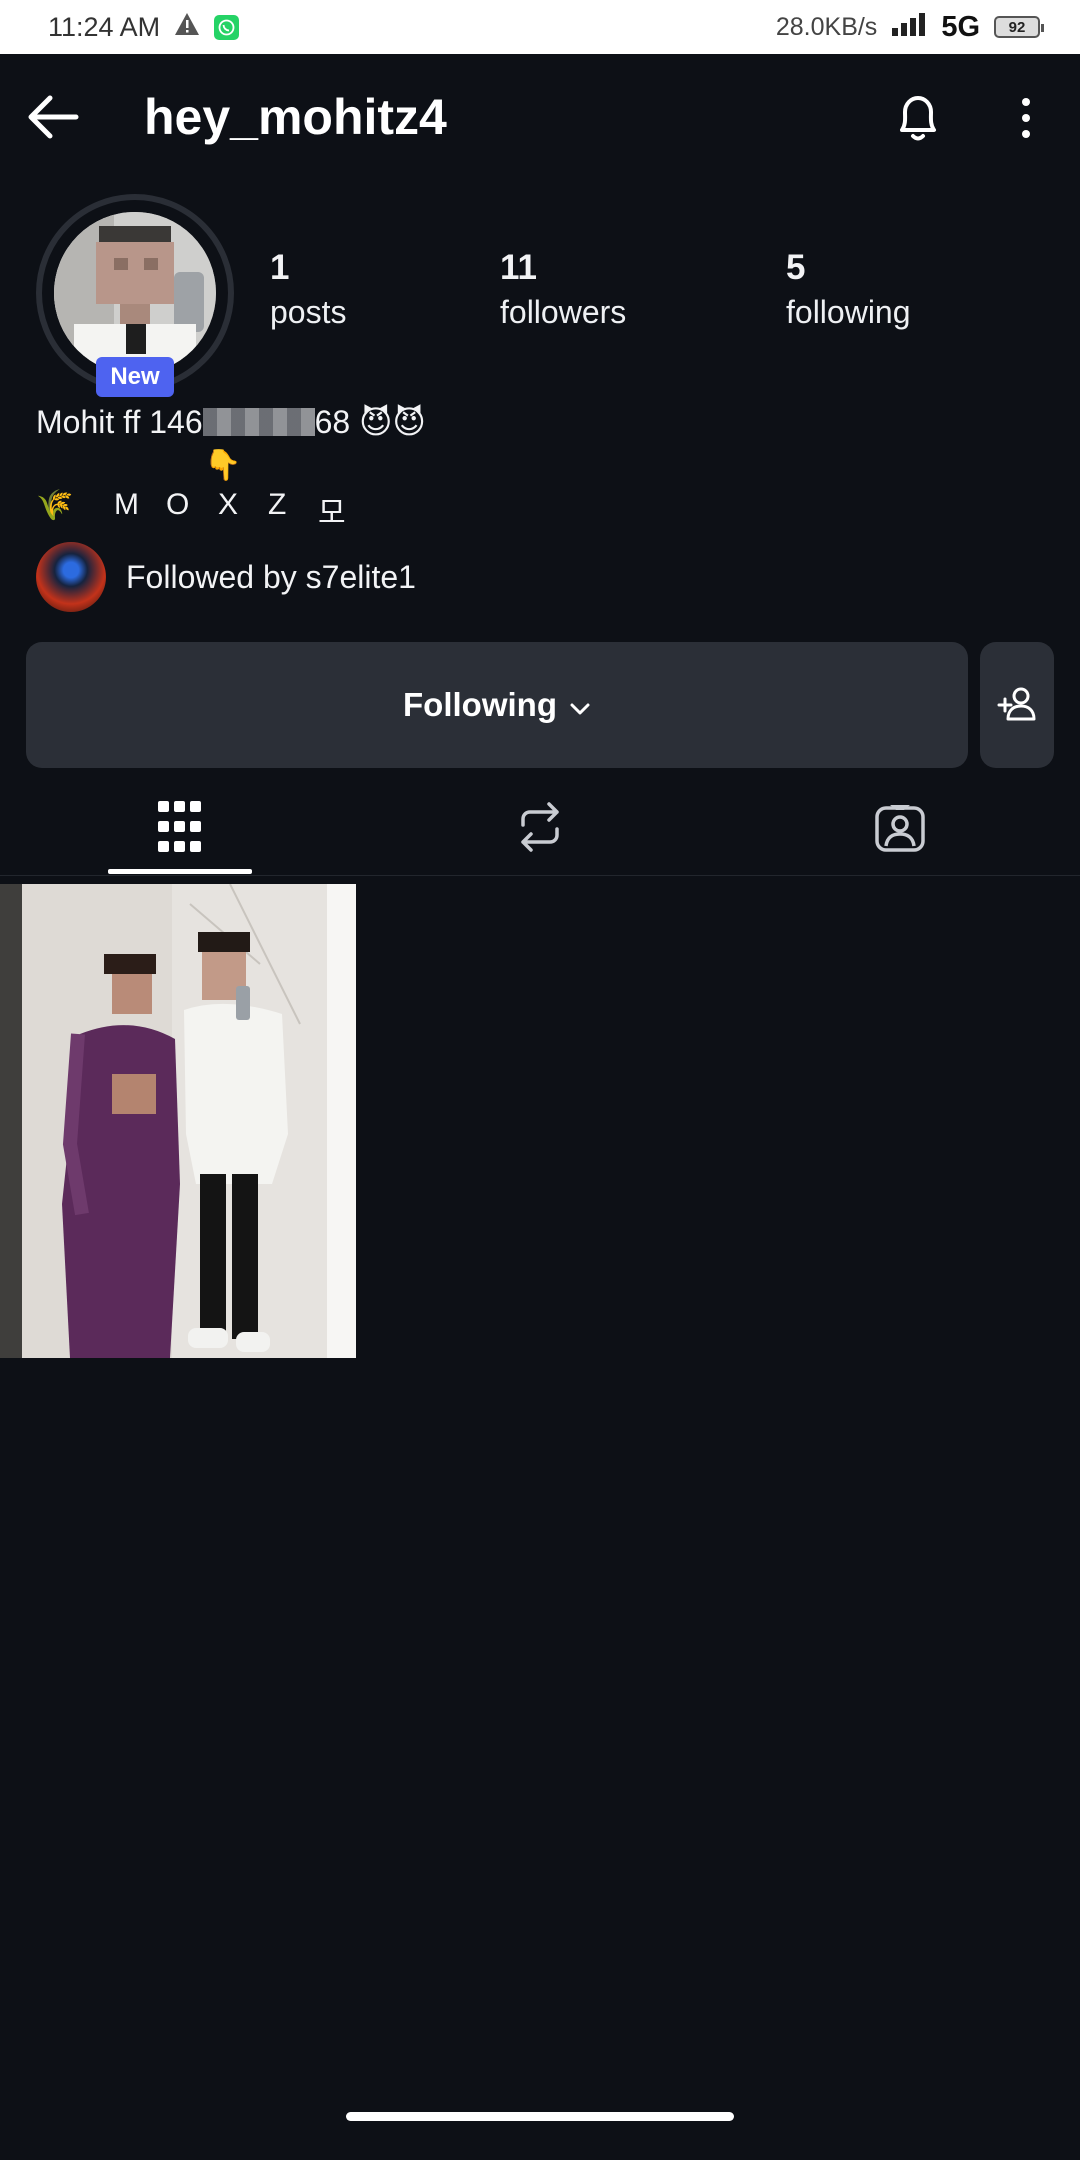 This screenshot has width=1080, height=2160. I want to click on tab-posts-grid, so click(180, 829).